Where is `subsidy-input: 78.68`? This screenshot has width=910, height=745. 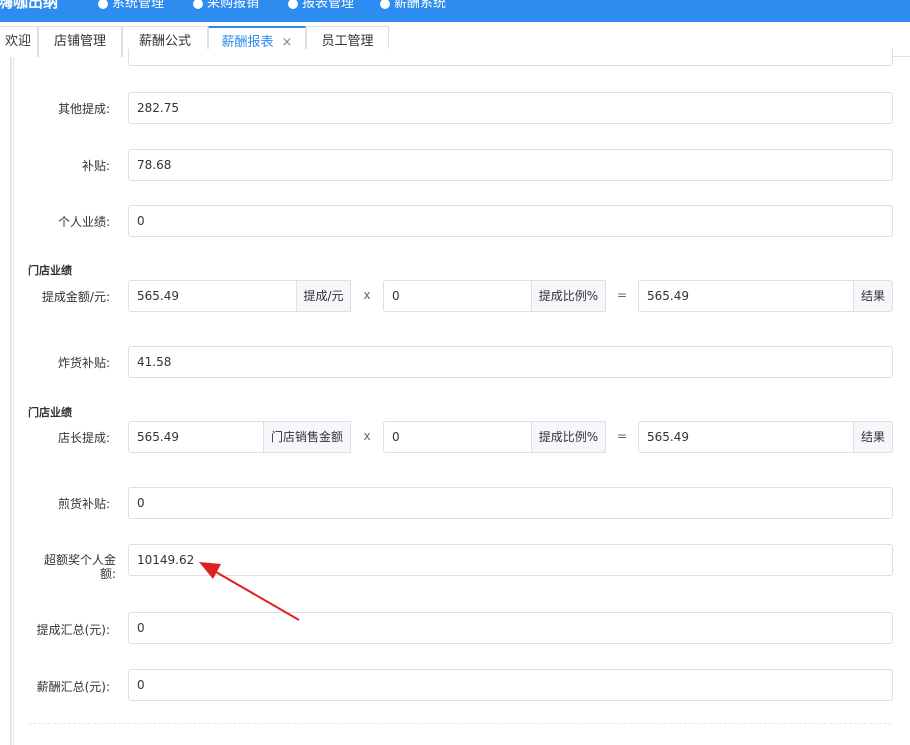 subsidy-input: 78.68 is located at coordinates (510, 165).